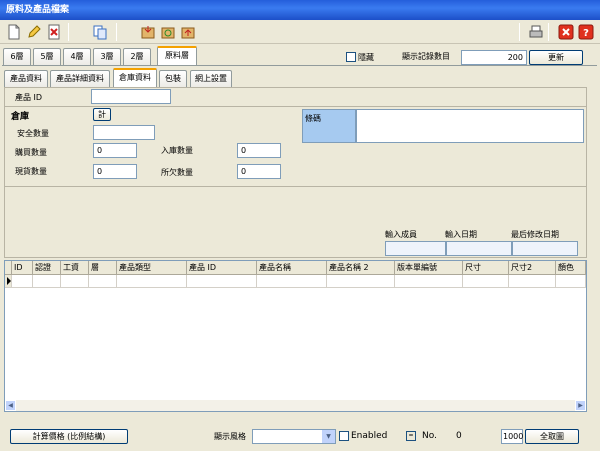  Describe the element at coordinates (54, 32) in the screenshot. I see `delete-document-icon` at that location.